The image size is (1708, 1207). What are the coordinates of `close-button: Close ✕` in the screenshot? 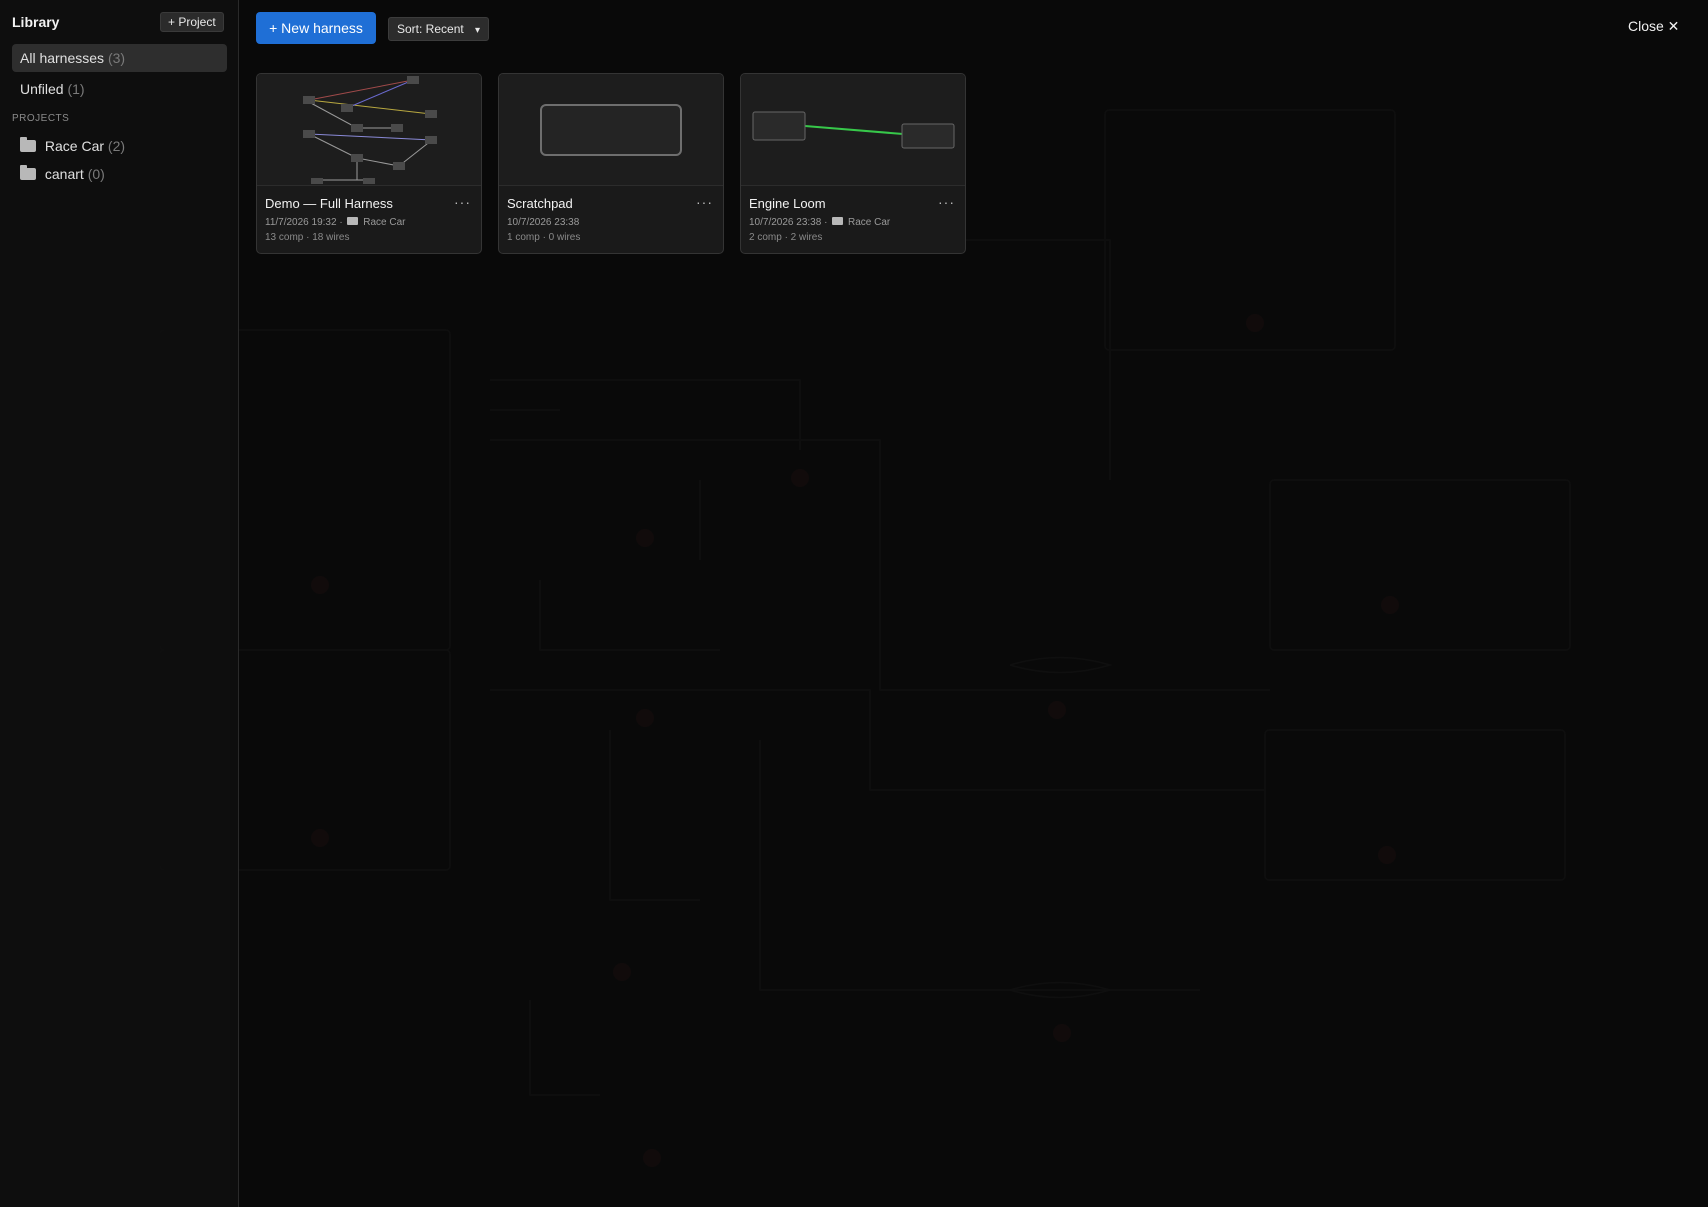 It's located at (1653, 26).